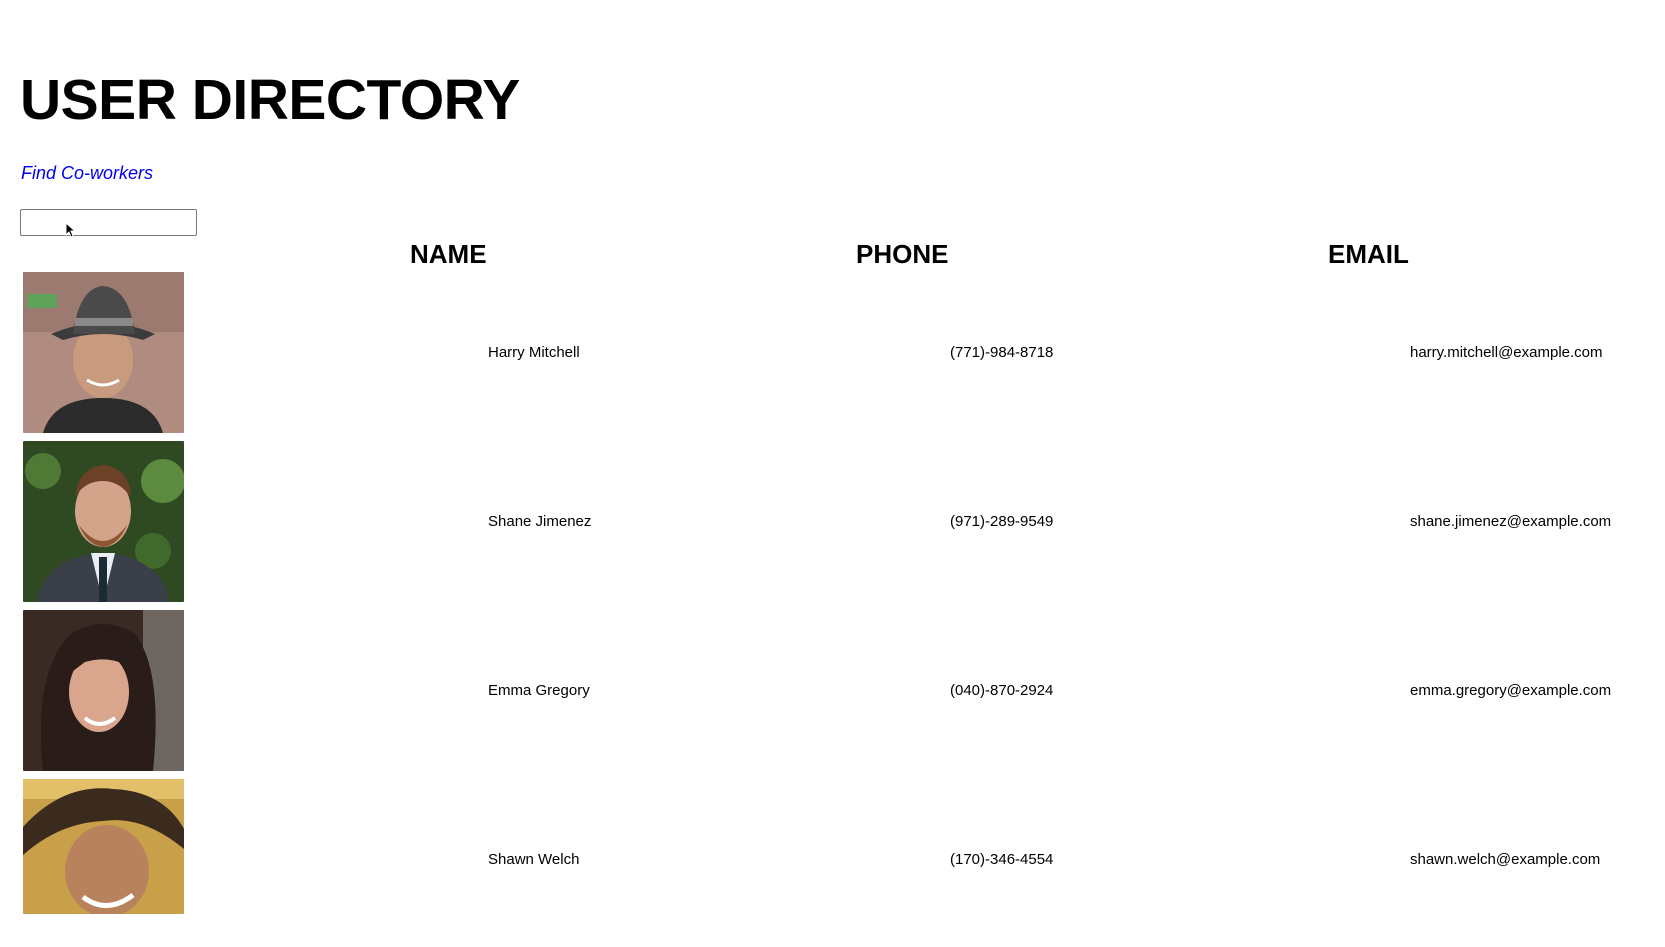 This screenshot has height=947, width=1665. What do you see at coordinates (1002, 521) in the screenshot?
I see `cell-phone: (971)-289-9549` at bounding box center [1002, 521].